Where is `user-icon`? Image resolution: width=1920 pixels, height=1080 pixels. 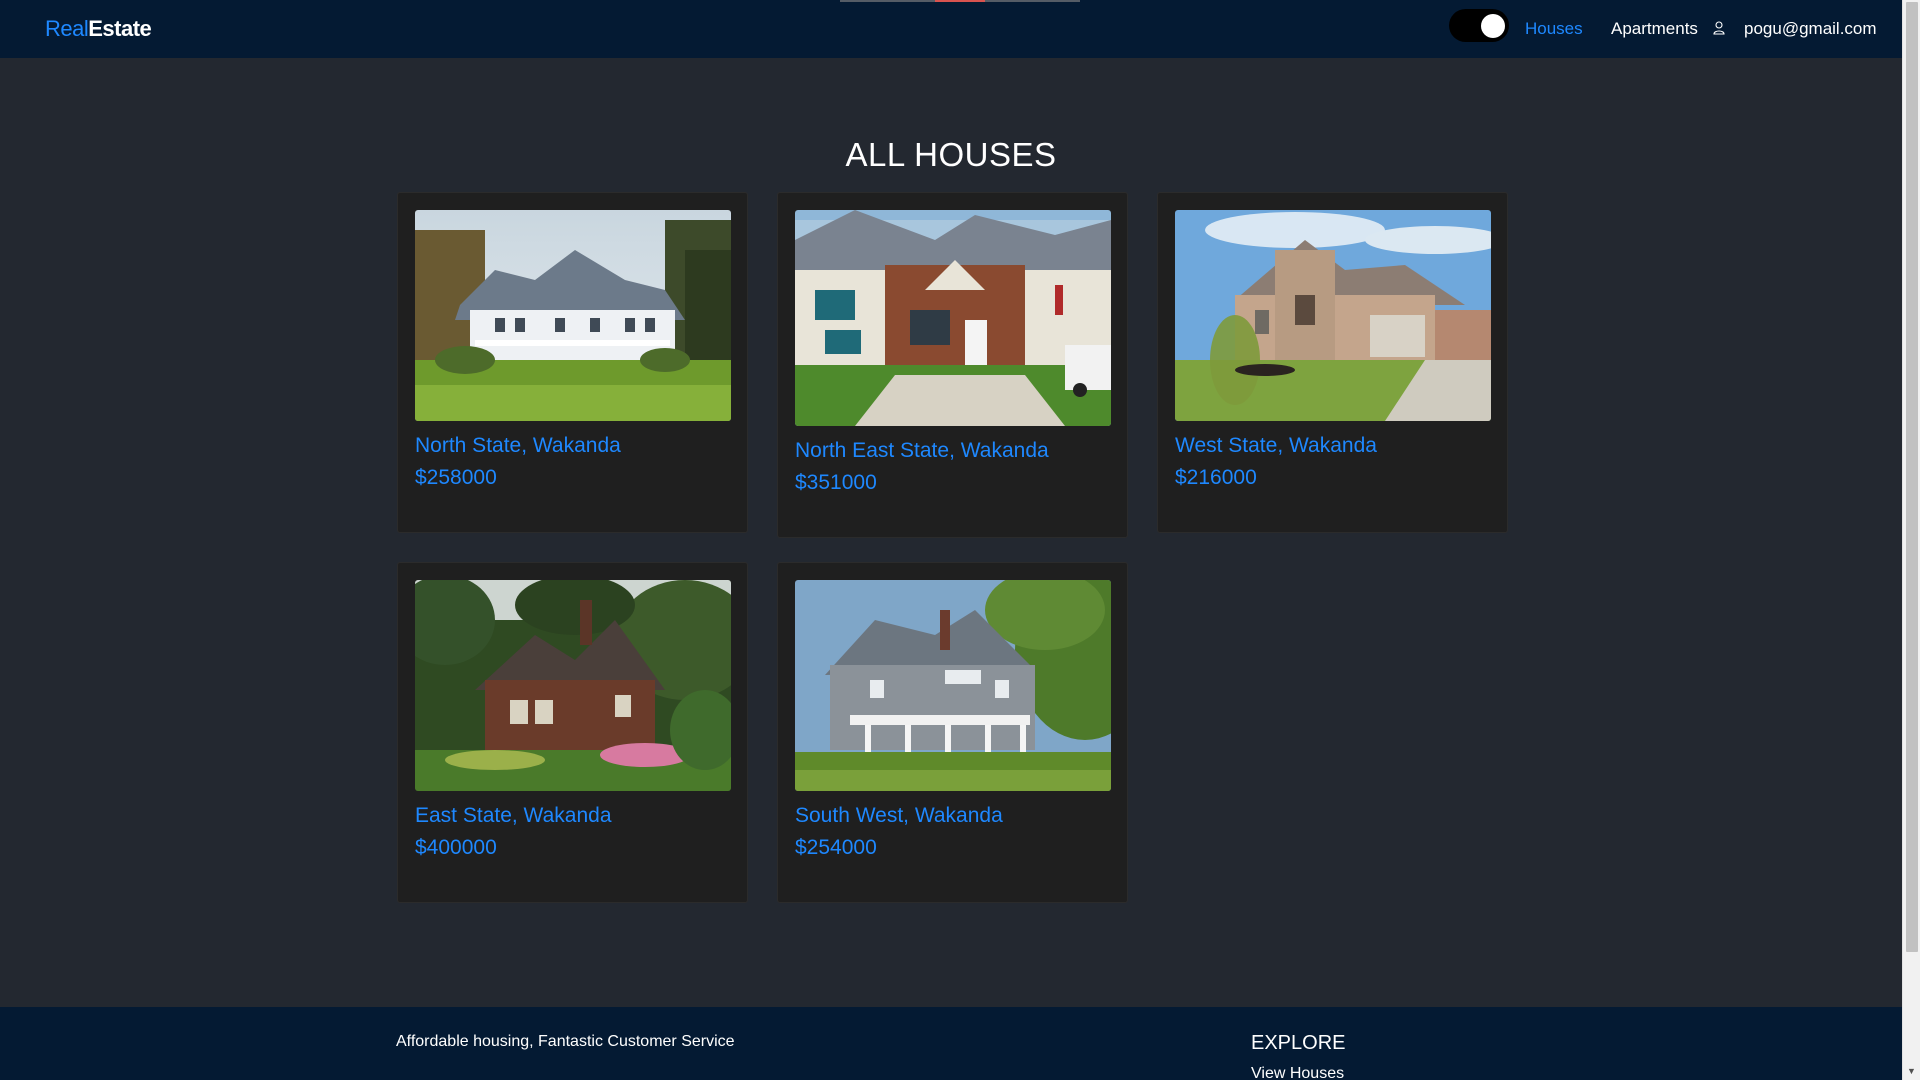
user-icon is located at coordinates (1719, 28).